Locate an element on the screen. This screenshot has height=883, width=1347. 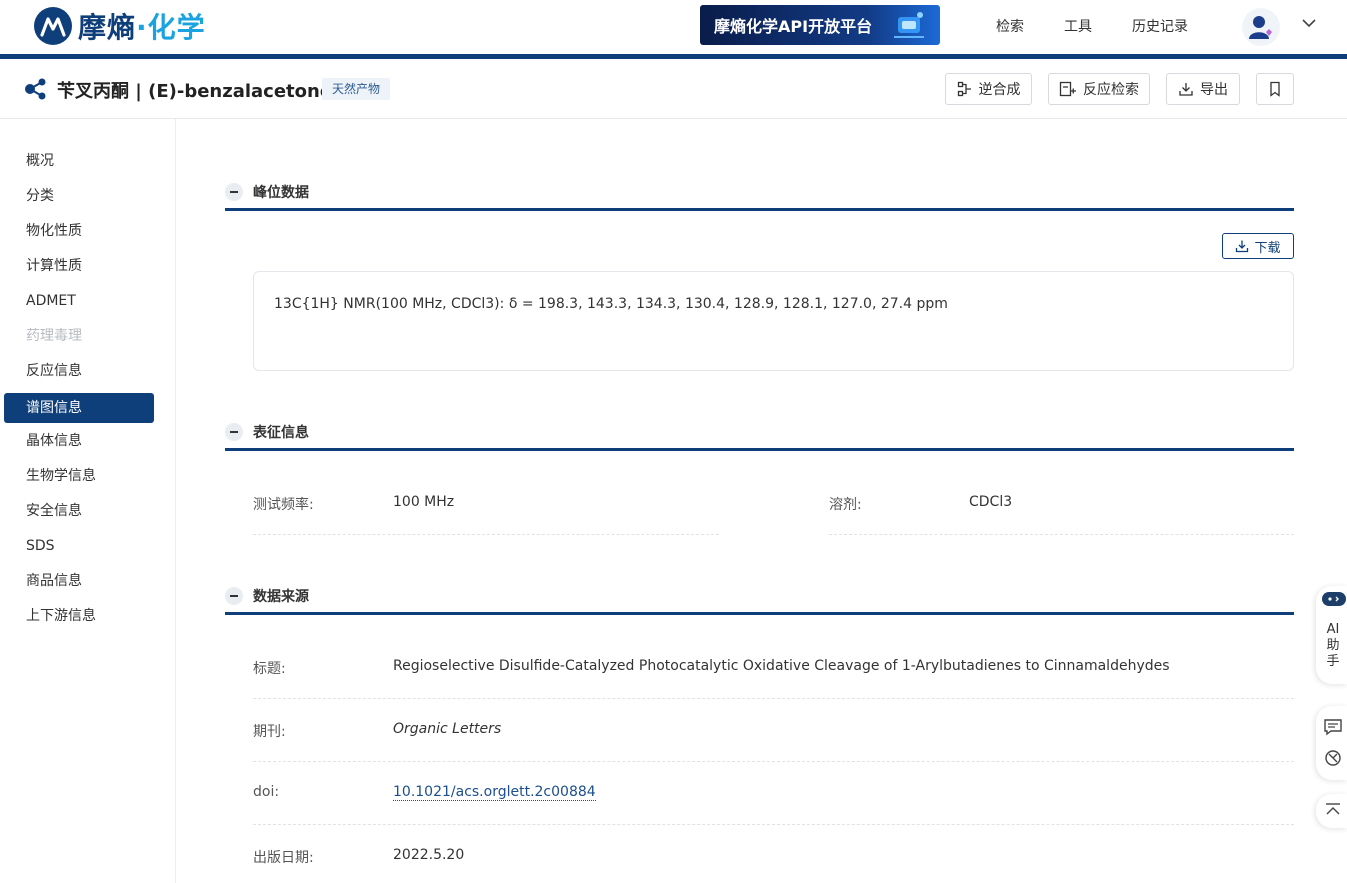
section-peak-title: 峰位数据 is located at coordinates (281, 193).